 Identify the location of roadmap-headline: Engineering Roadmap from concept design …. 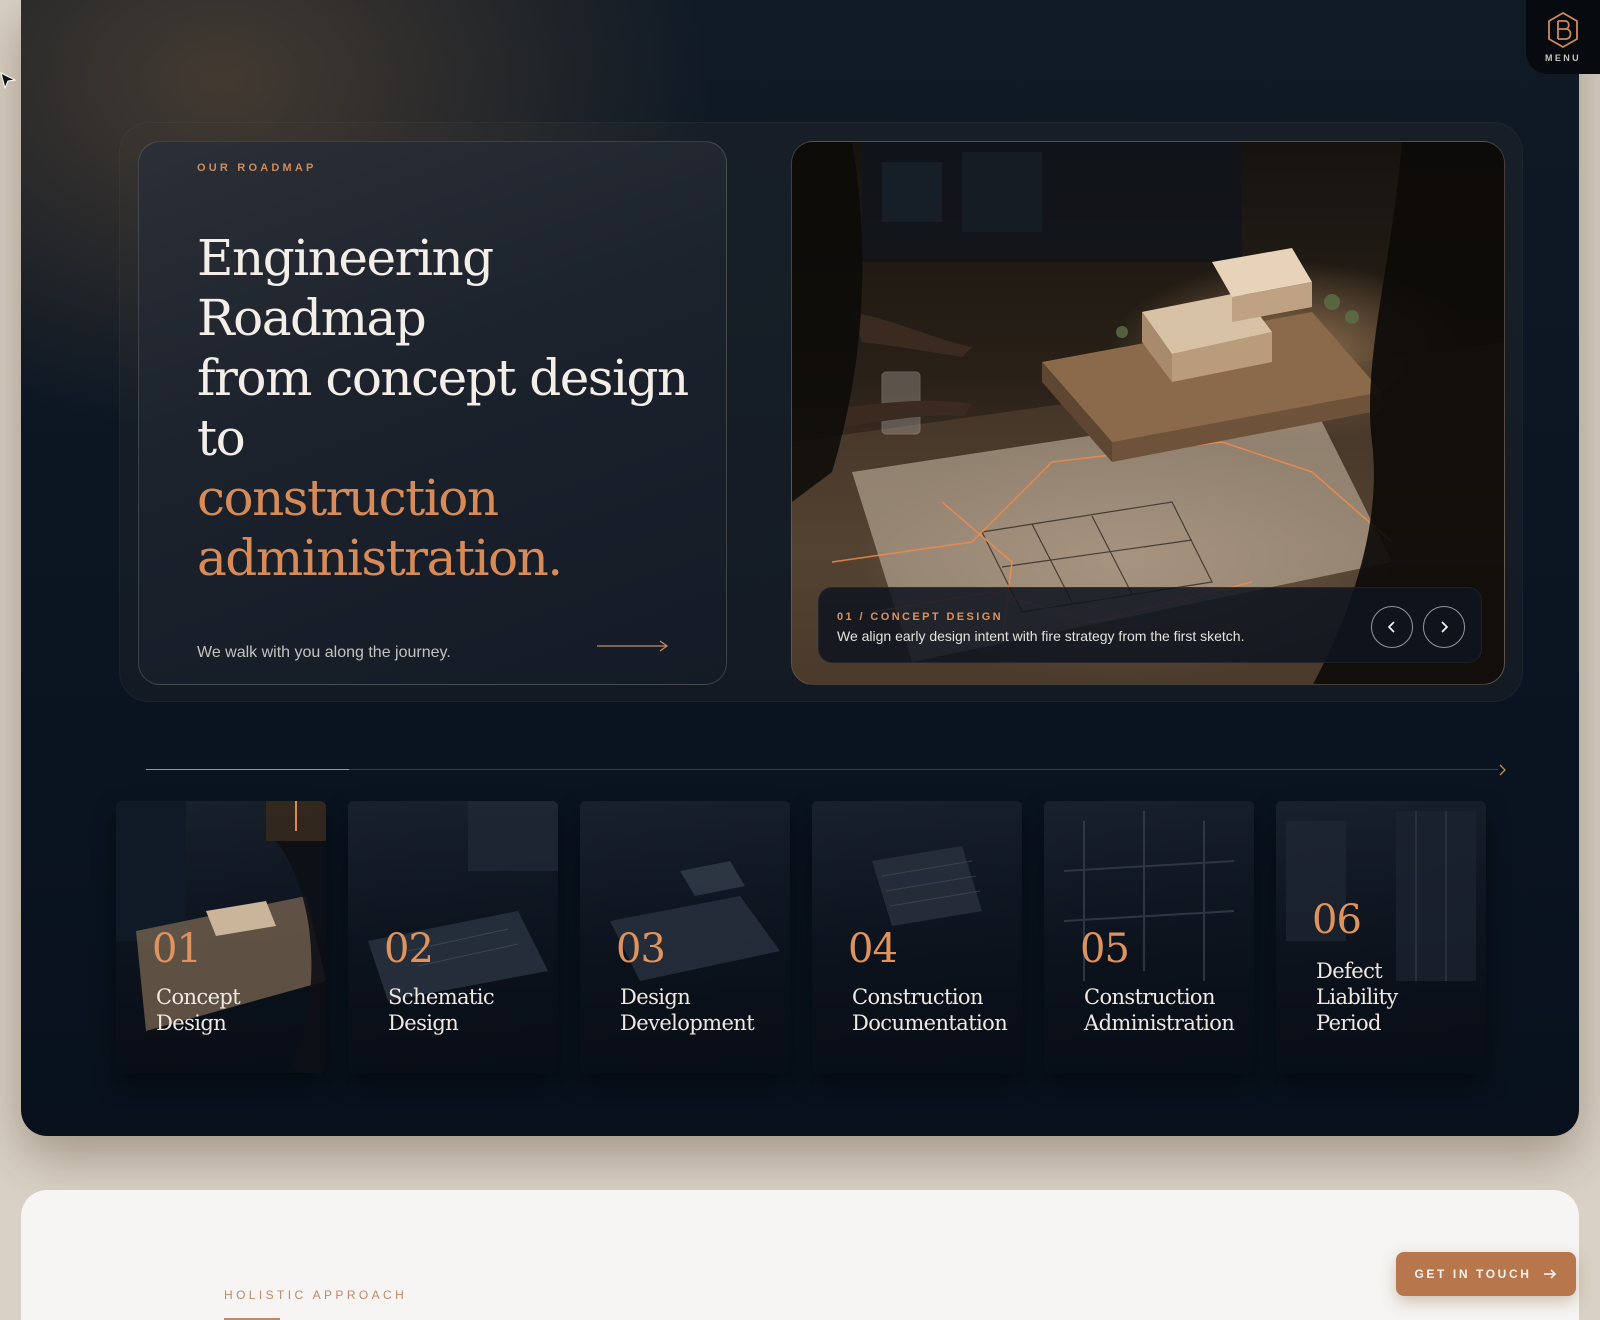
(457, 408).